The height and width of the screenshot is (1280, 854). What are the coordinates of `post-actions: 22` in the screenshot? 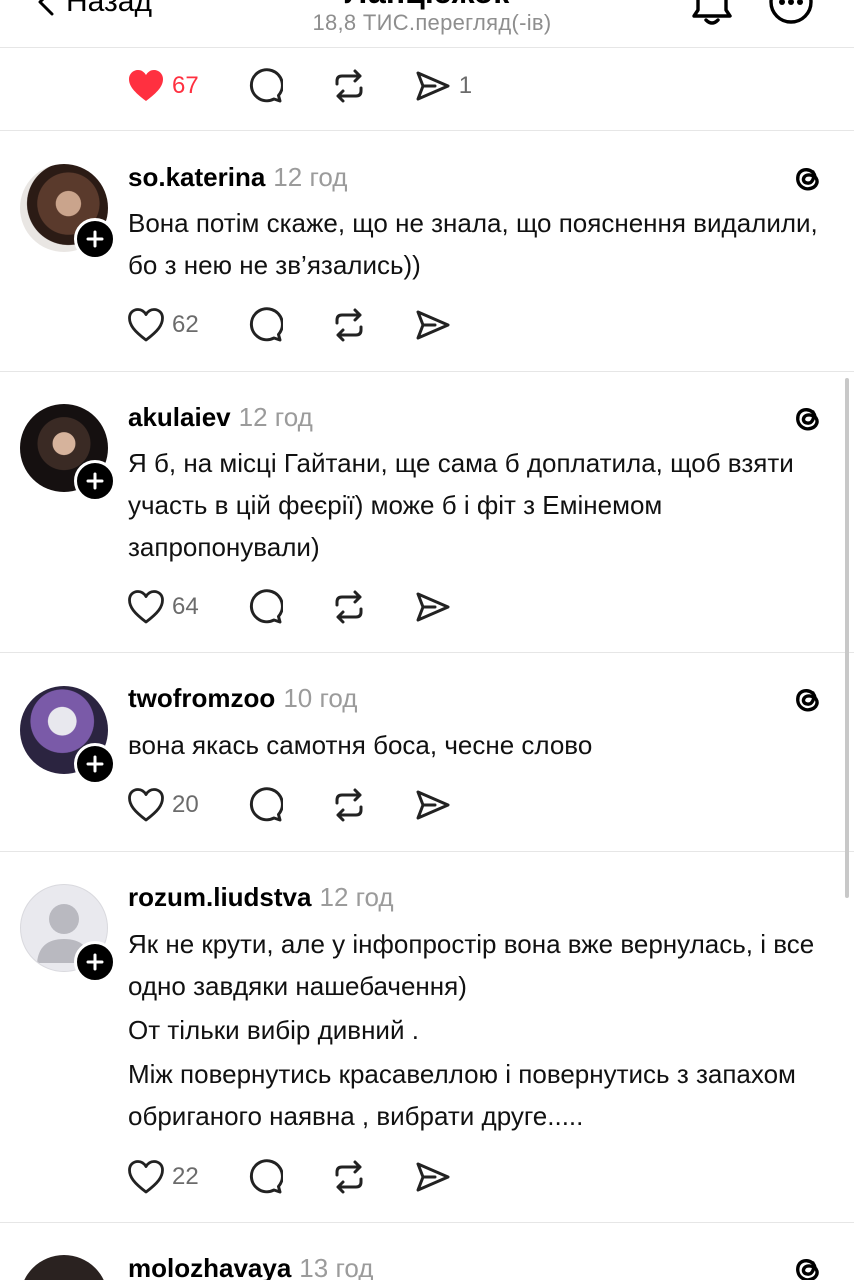 It's located at (289, 1177).